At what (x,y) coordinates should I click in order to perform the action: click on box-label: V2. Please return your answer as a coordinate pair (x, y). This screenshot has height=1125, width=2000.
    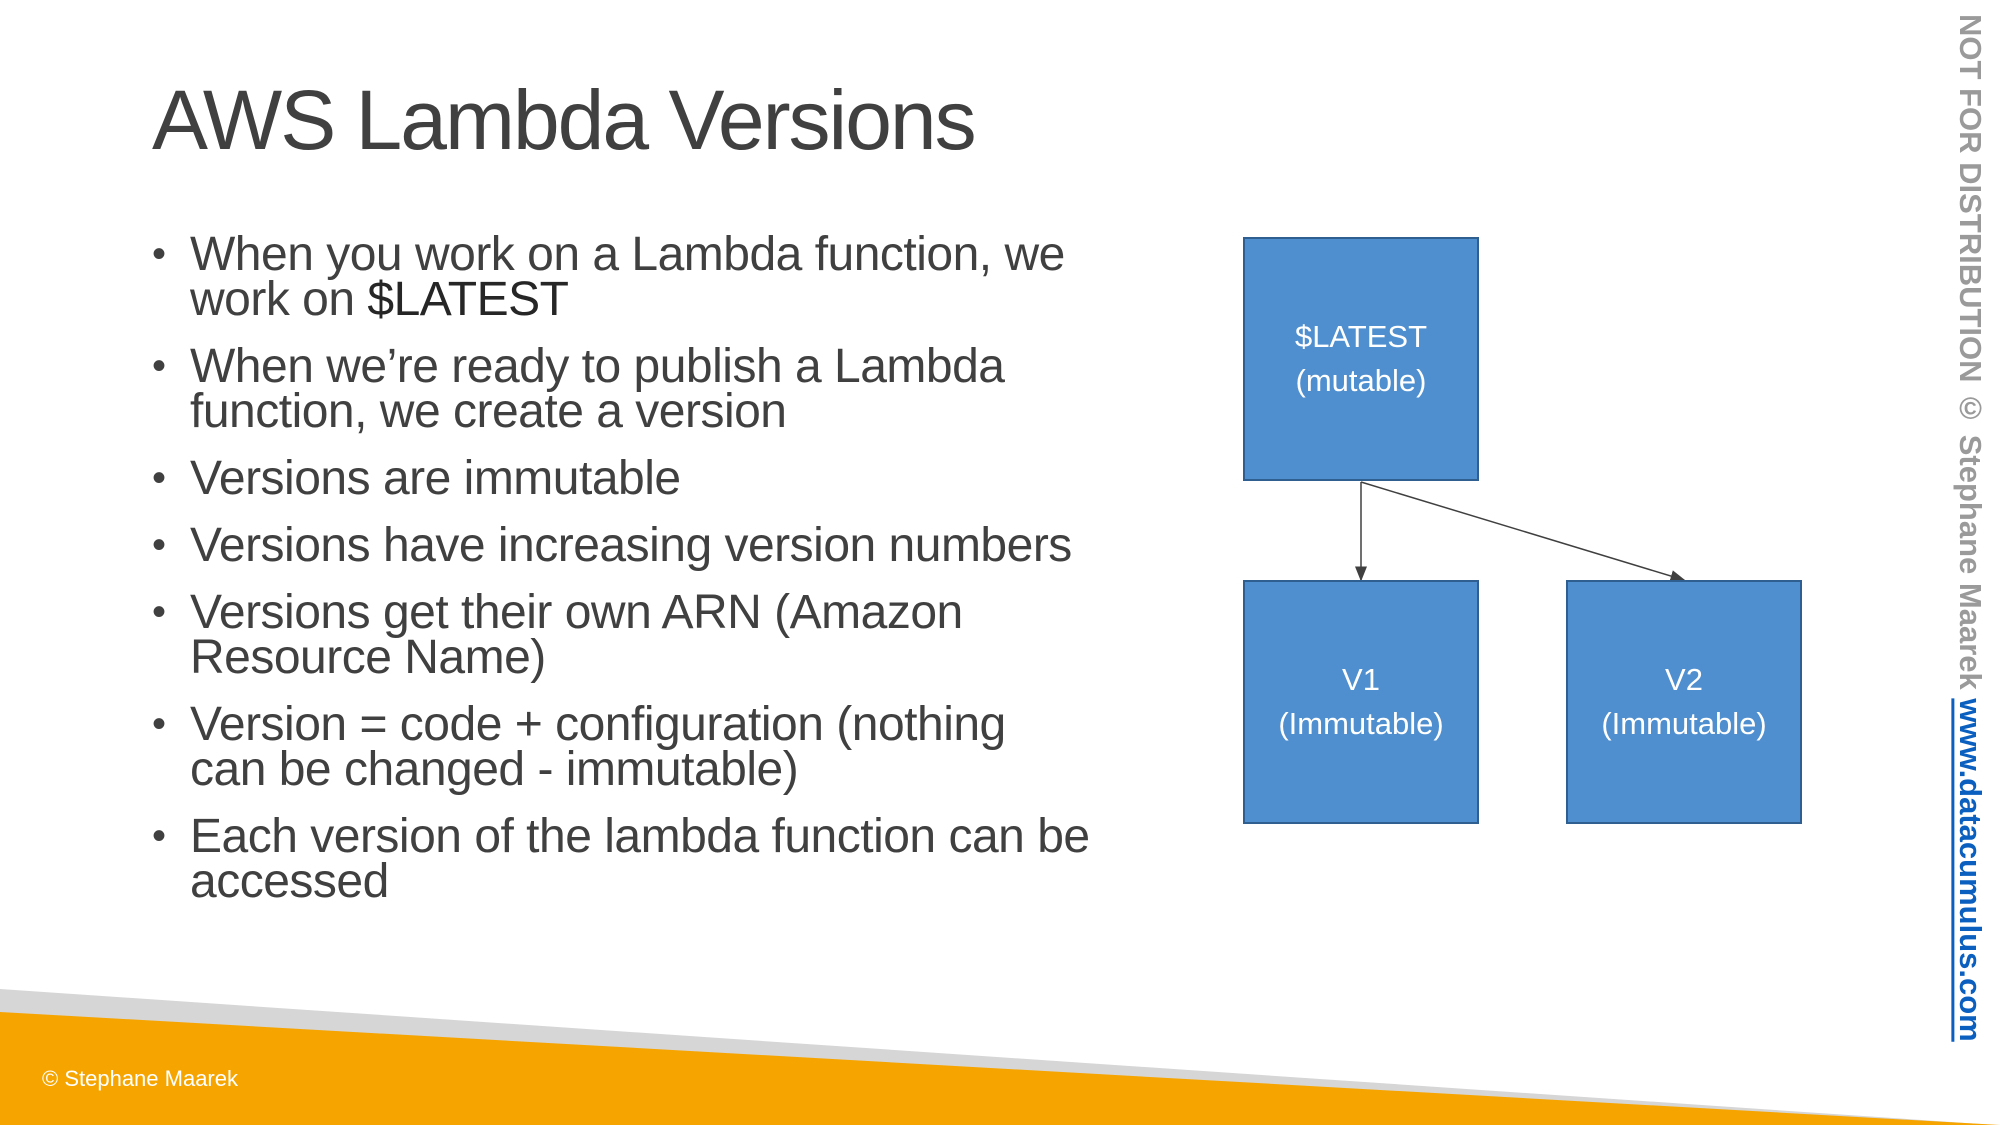
    Looking at the image, I should click on (1684, 679).